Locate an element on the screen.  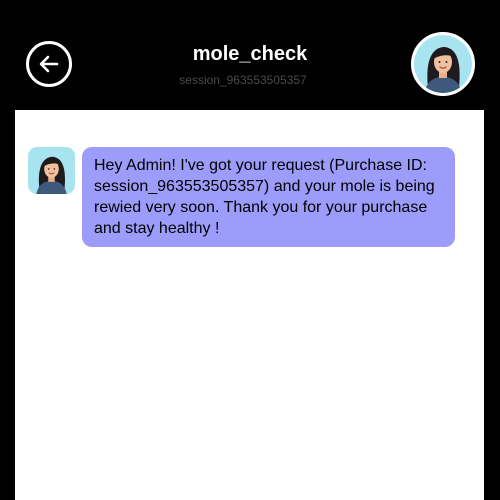
sender-avatar is located at coordinates (51, 170).